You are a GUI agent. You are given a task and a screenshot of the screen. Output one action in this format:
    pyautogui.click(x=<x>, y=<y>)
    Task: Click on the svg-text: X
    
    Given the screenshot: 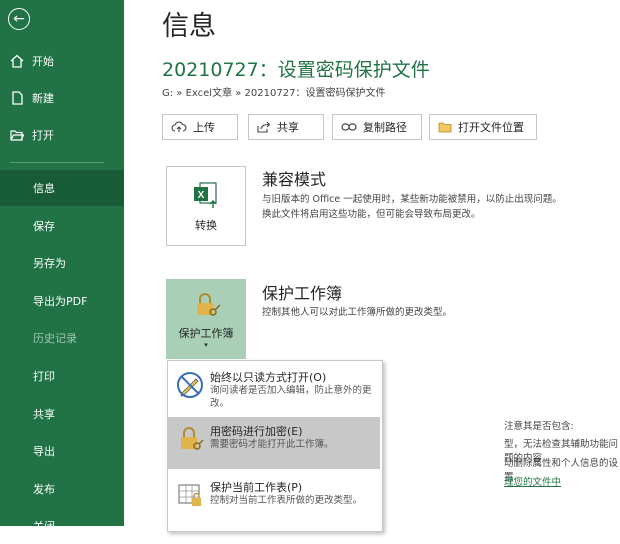 What is the action you would take?
    pyautogui.click(x=201, y=195)
    